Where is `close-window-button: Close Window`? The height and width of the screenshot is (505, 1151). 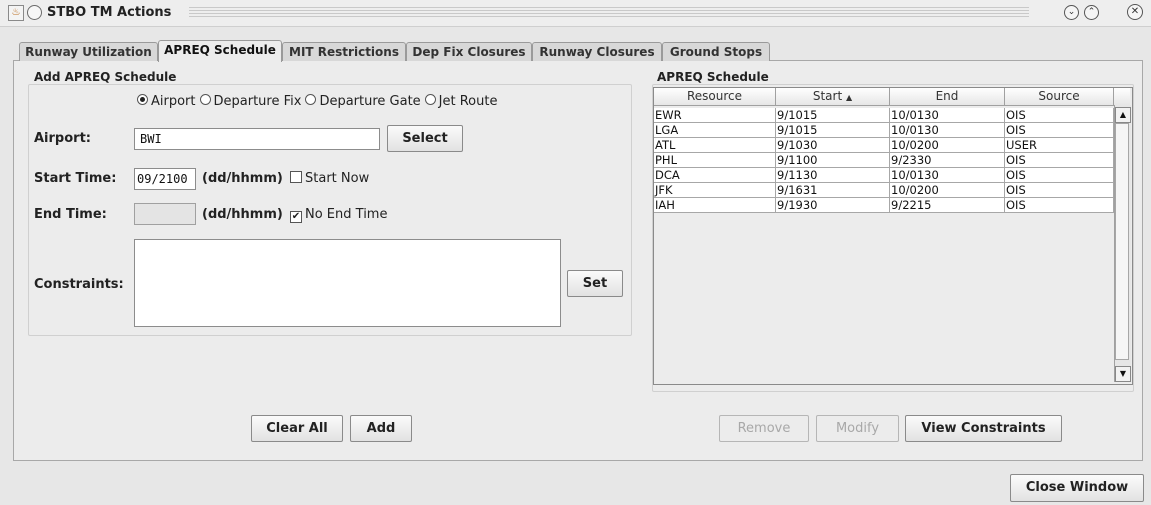
close-window-button: Close Window is located at coordinates (1077, 488).